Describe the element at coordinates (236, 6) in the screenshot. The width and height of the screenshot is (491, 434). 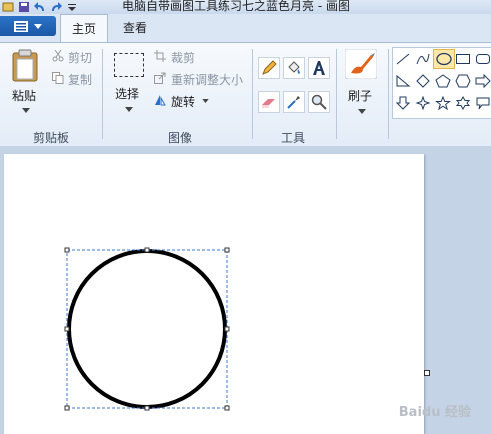
I see `window-title: 电脑自带画图工具练习七之蓝色月亮 - 画图` at that location.